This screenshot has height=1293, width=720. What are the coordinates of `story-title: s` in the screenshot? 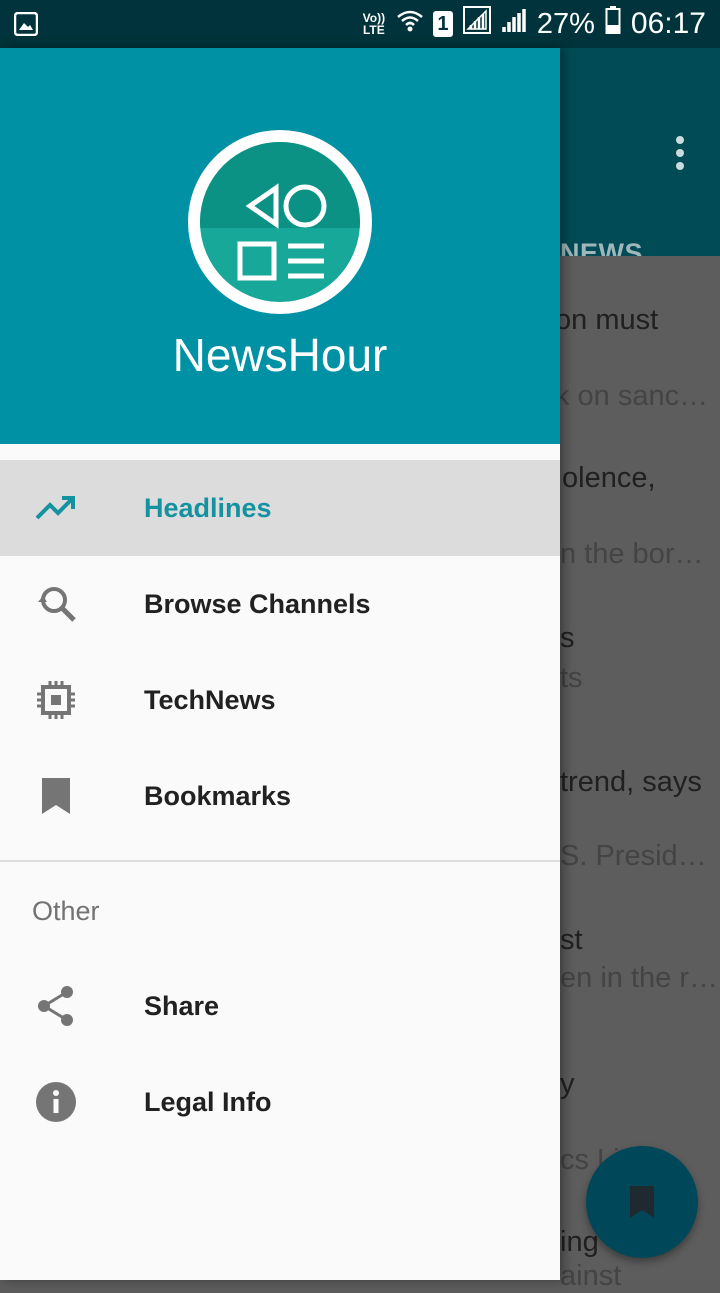 It's located at (567, 638).